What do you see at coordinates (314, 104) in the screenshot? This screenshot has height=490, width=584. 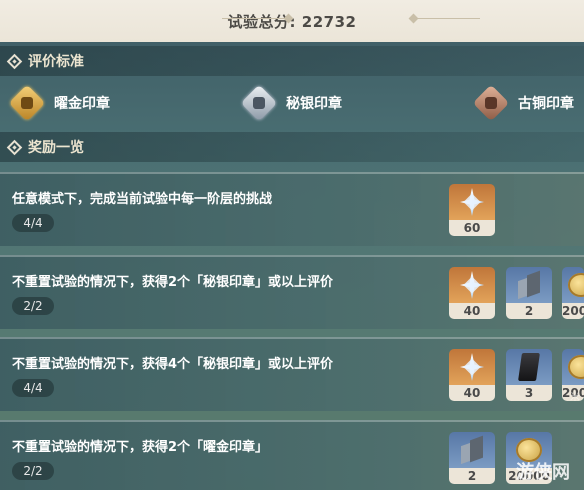 I see `badge-label: 秘银印章` at bounding box center [314, 104].